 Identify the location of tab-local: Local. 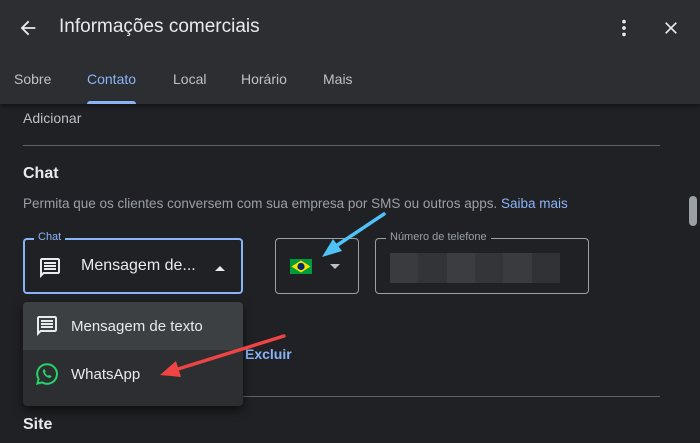
(189, 82).